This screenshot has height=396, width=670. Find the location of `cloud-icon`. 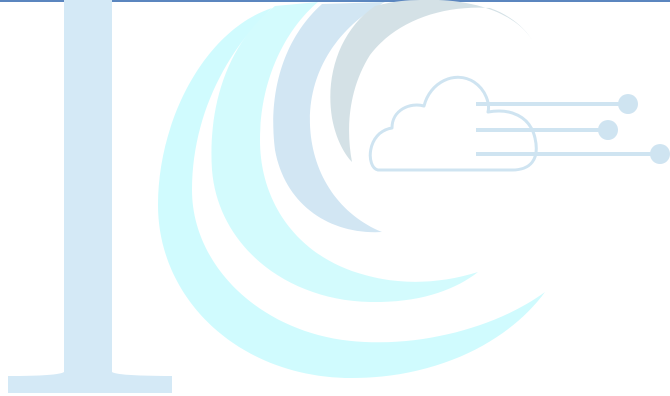

cloud-icon is located at coordinates (453, 123).